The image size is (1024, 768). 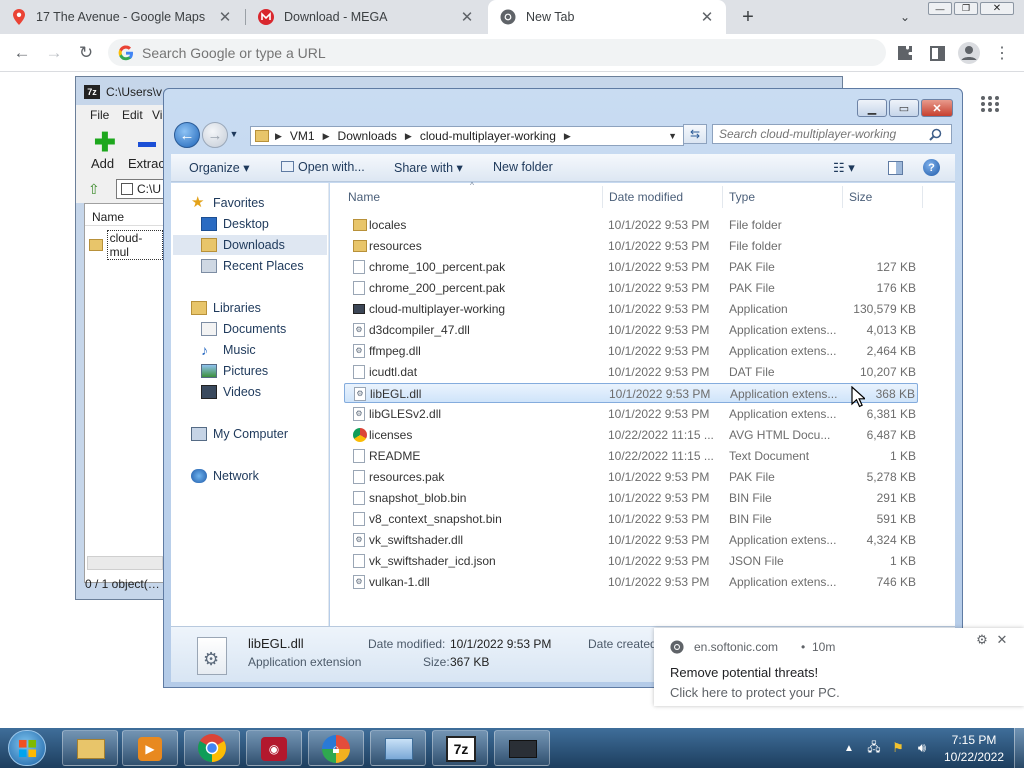 What do you see at coordinates (212, 748) in the screenshot?
I see `taskbar-chrome` at bounding box center [212, 748].